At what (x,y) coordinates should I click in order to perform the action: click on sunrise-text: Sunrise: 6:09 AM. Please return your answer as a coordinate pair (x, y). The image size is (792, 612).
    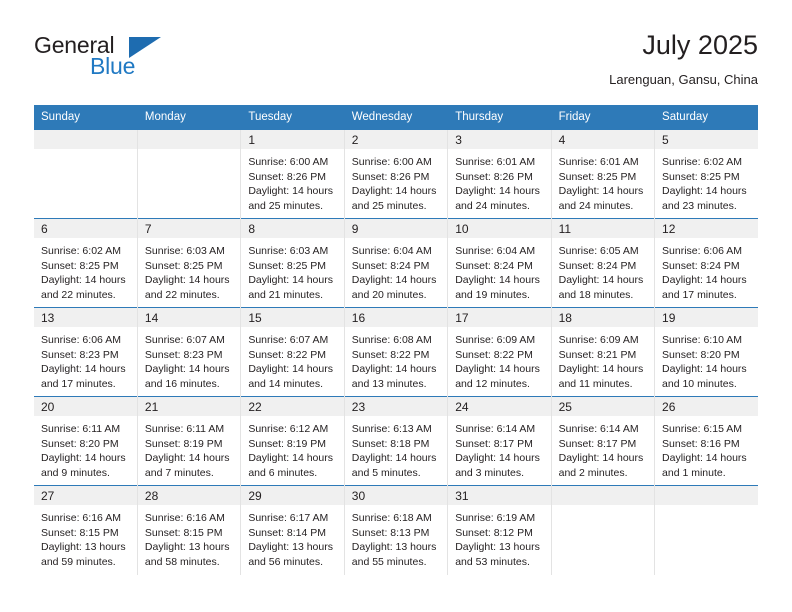
    Looking at the image, I should click on (598, 340).